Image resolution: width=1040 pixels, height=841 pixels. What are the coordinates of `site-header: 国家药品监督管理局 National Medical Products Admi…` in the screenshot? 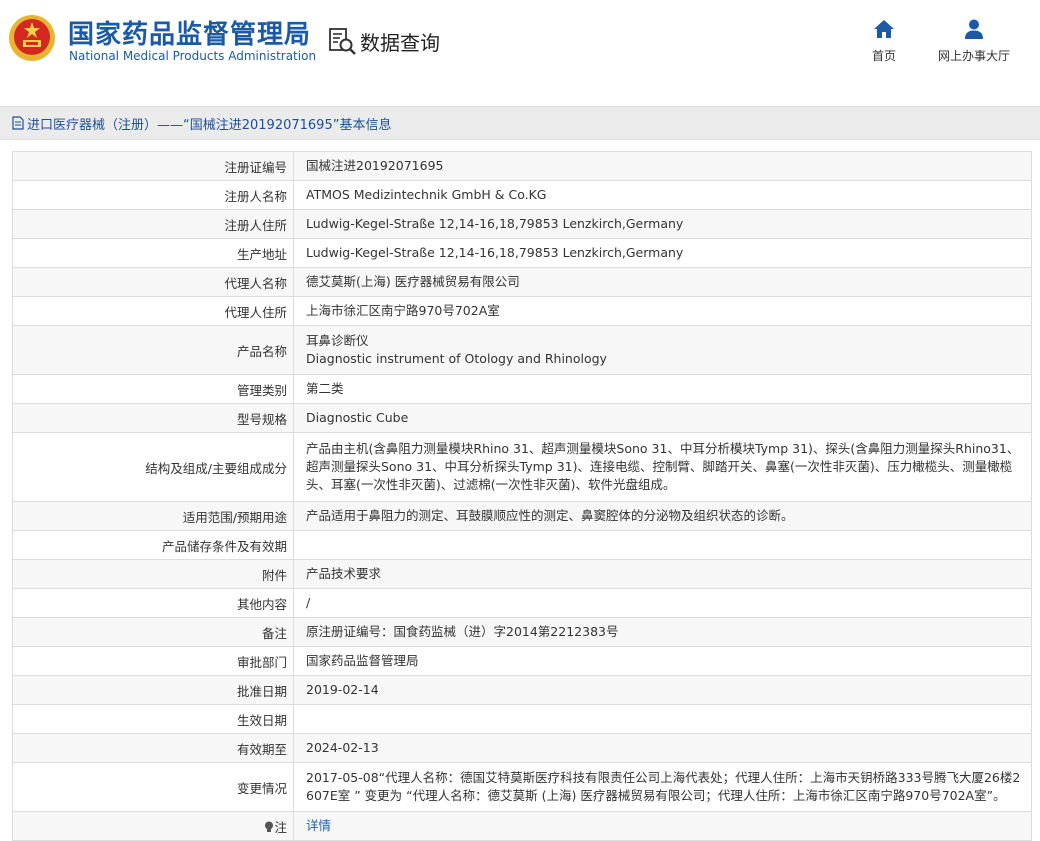 It's located at (520, 44).